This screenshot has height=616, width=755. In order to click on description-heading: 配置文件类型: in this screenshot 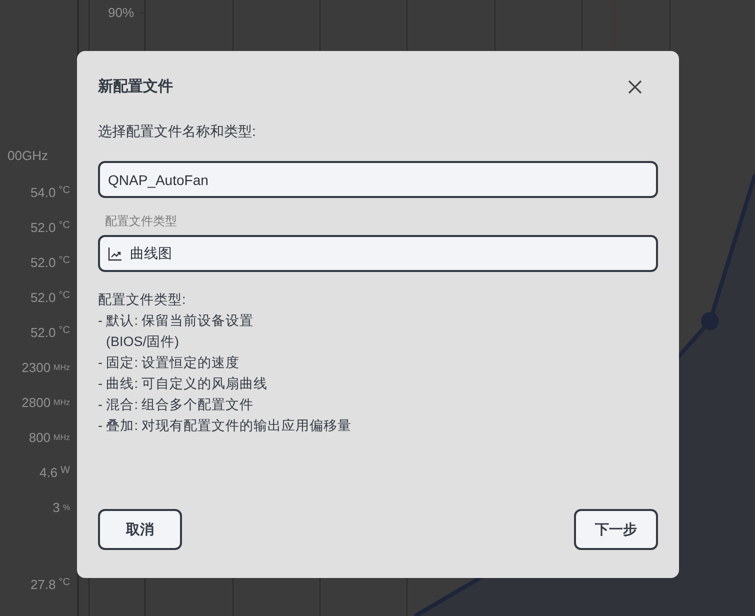, I will do `click(142, 300)`.